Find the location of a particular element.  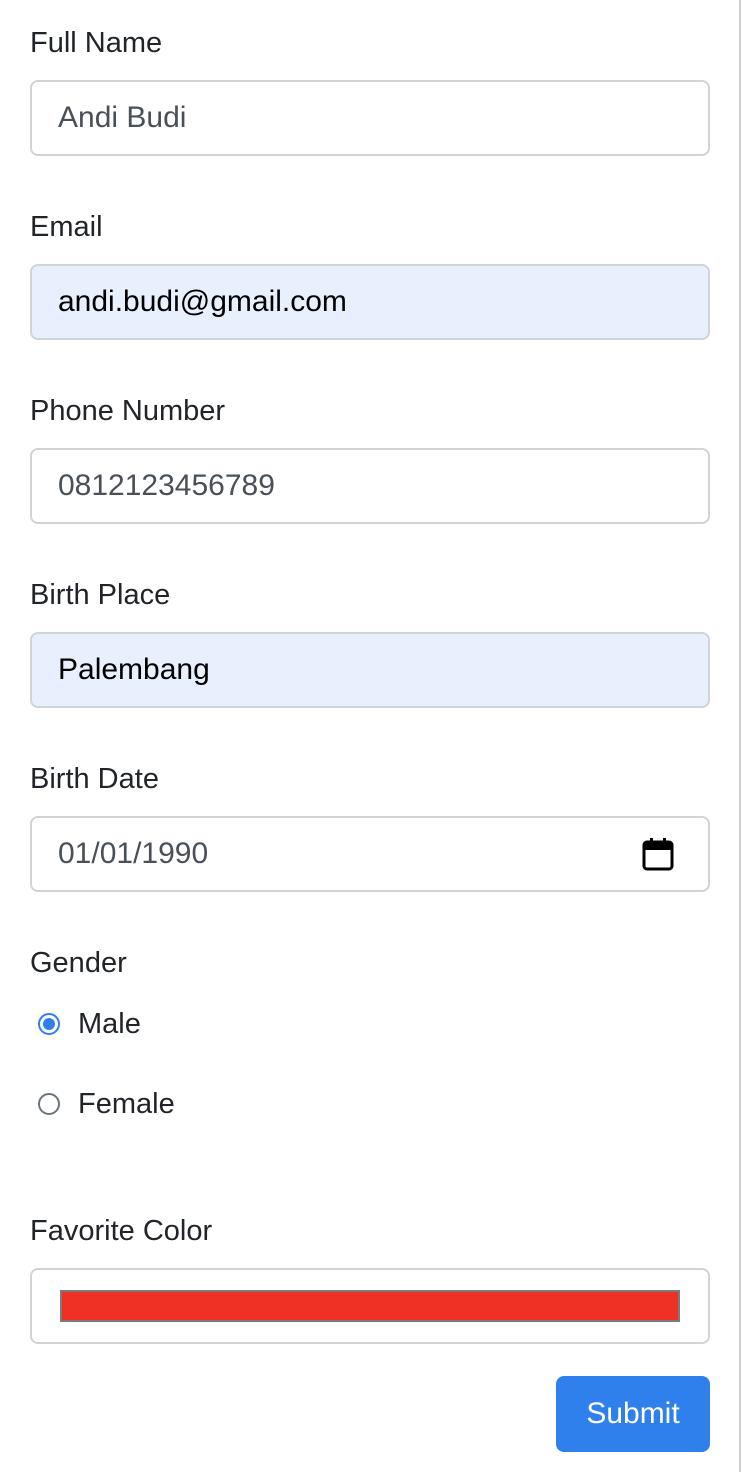

gender-option-male: Male is located at coordinates (85, 1024).